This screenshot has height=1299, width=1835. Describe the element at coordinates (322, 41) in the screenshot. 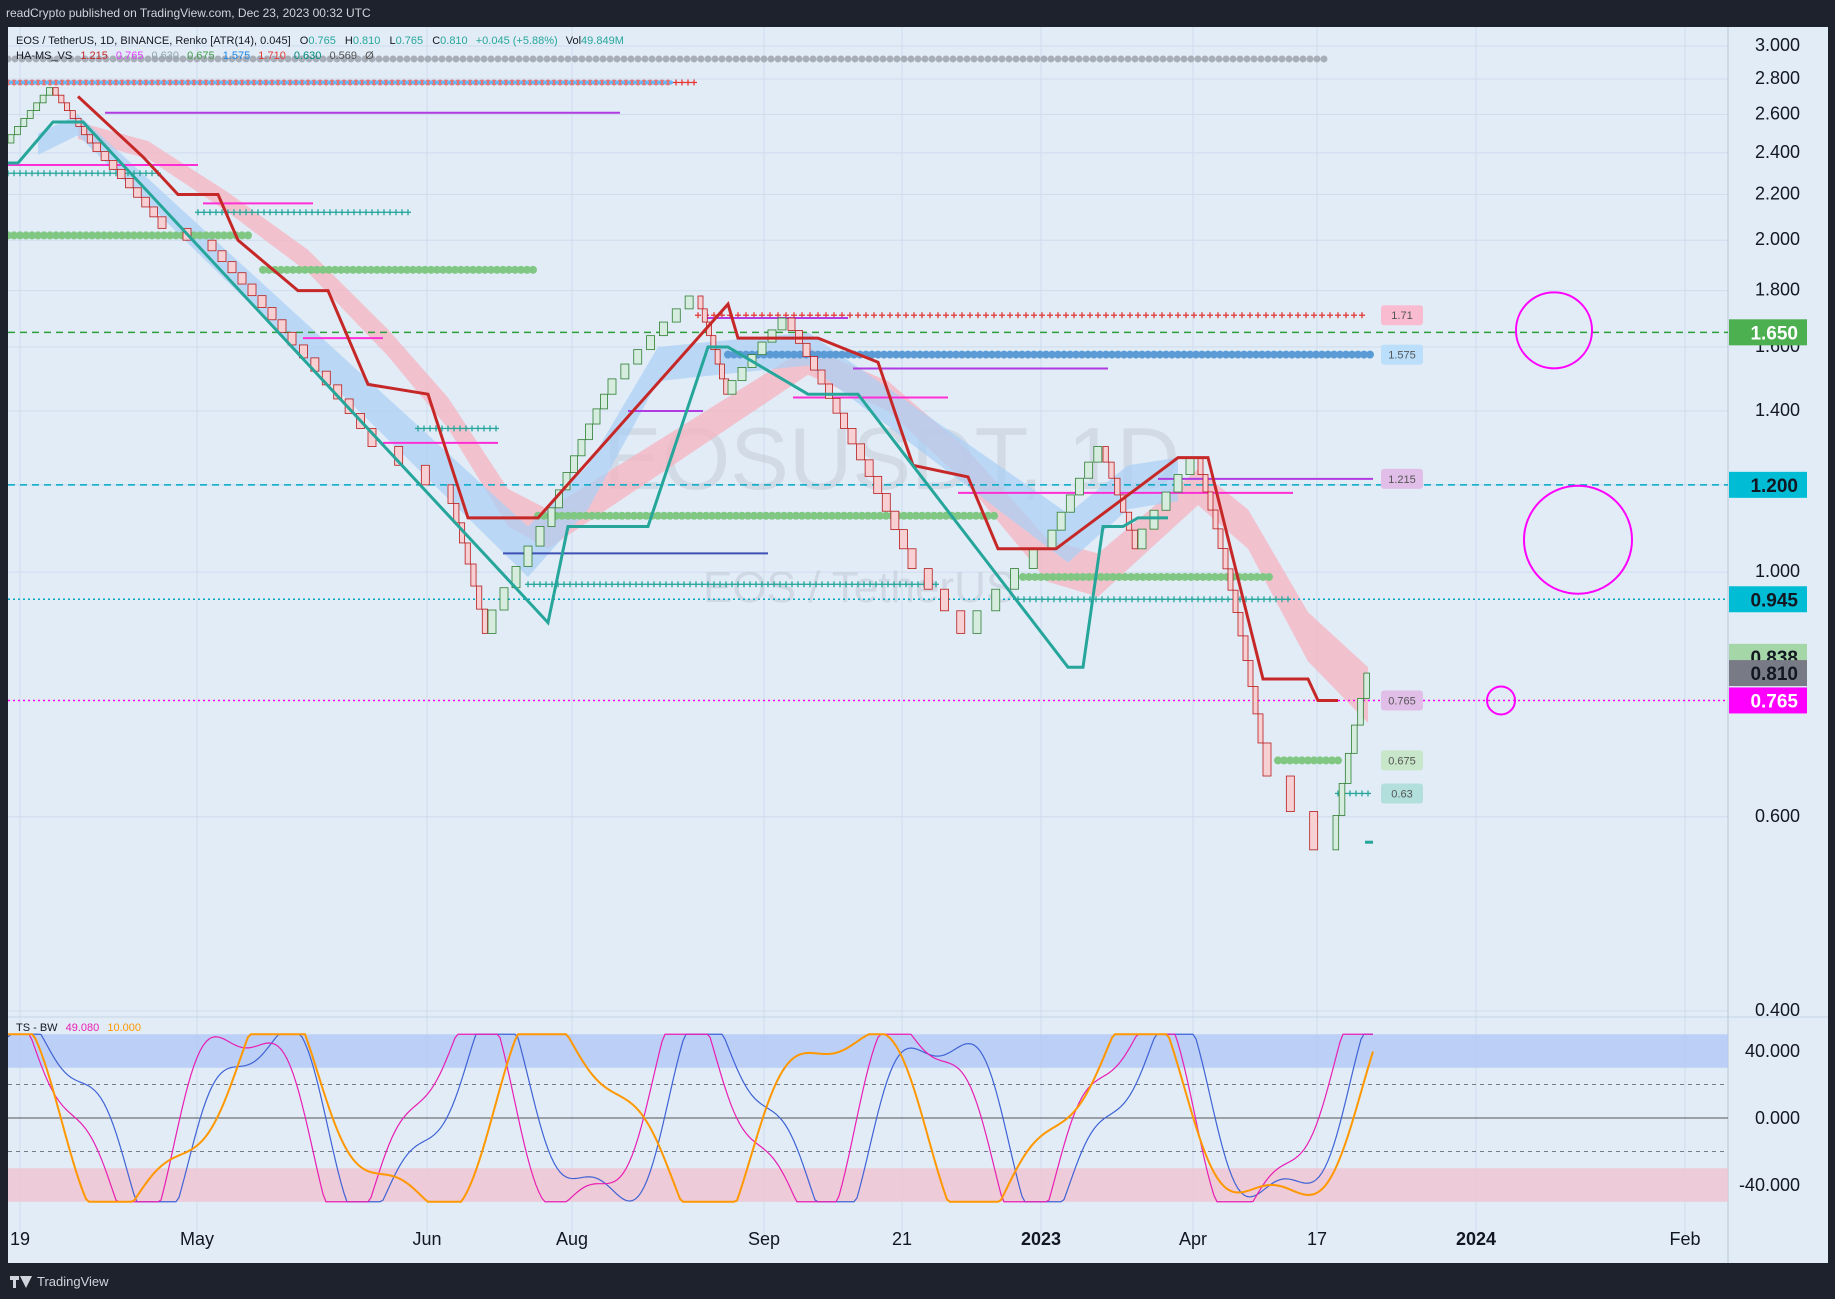

I see `legend-o: 0.765` at that location.